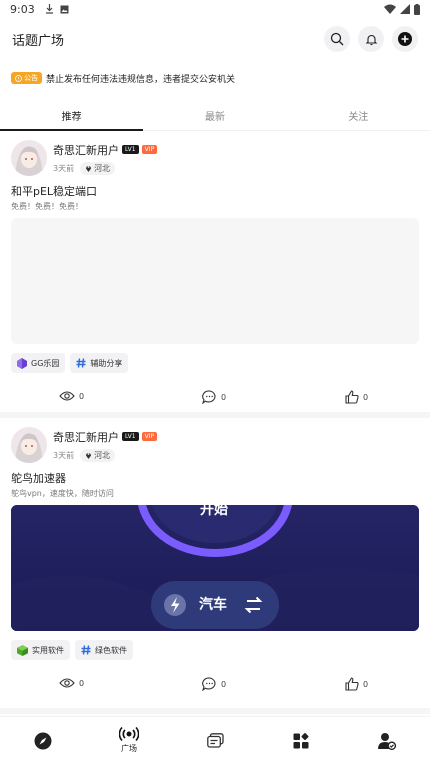 The image size is (430, 764). I want to click on post-title: 鸵鸟加速器, so click(38, 478).